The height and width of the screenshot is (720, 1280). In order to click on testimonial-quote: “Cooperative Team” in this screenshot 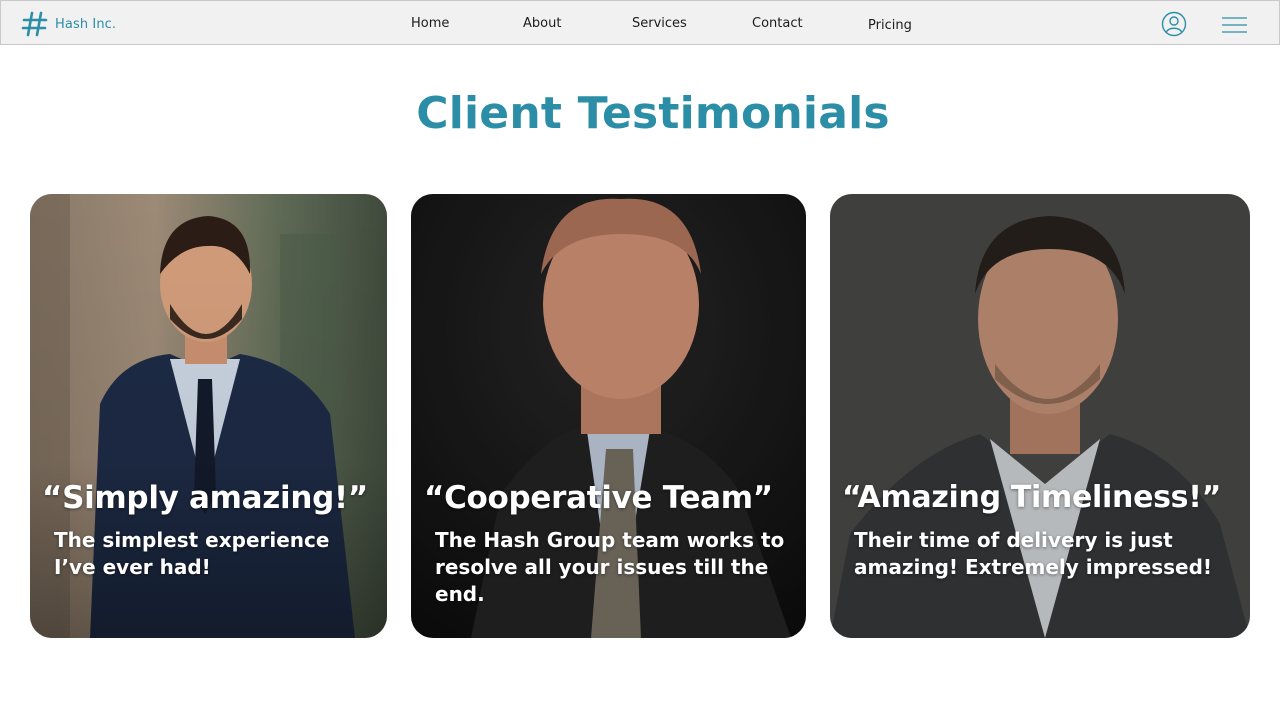, I will do `click(598, 498)`.